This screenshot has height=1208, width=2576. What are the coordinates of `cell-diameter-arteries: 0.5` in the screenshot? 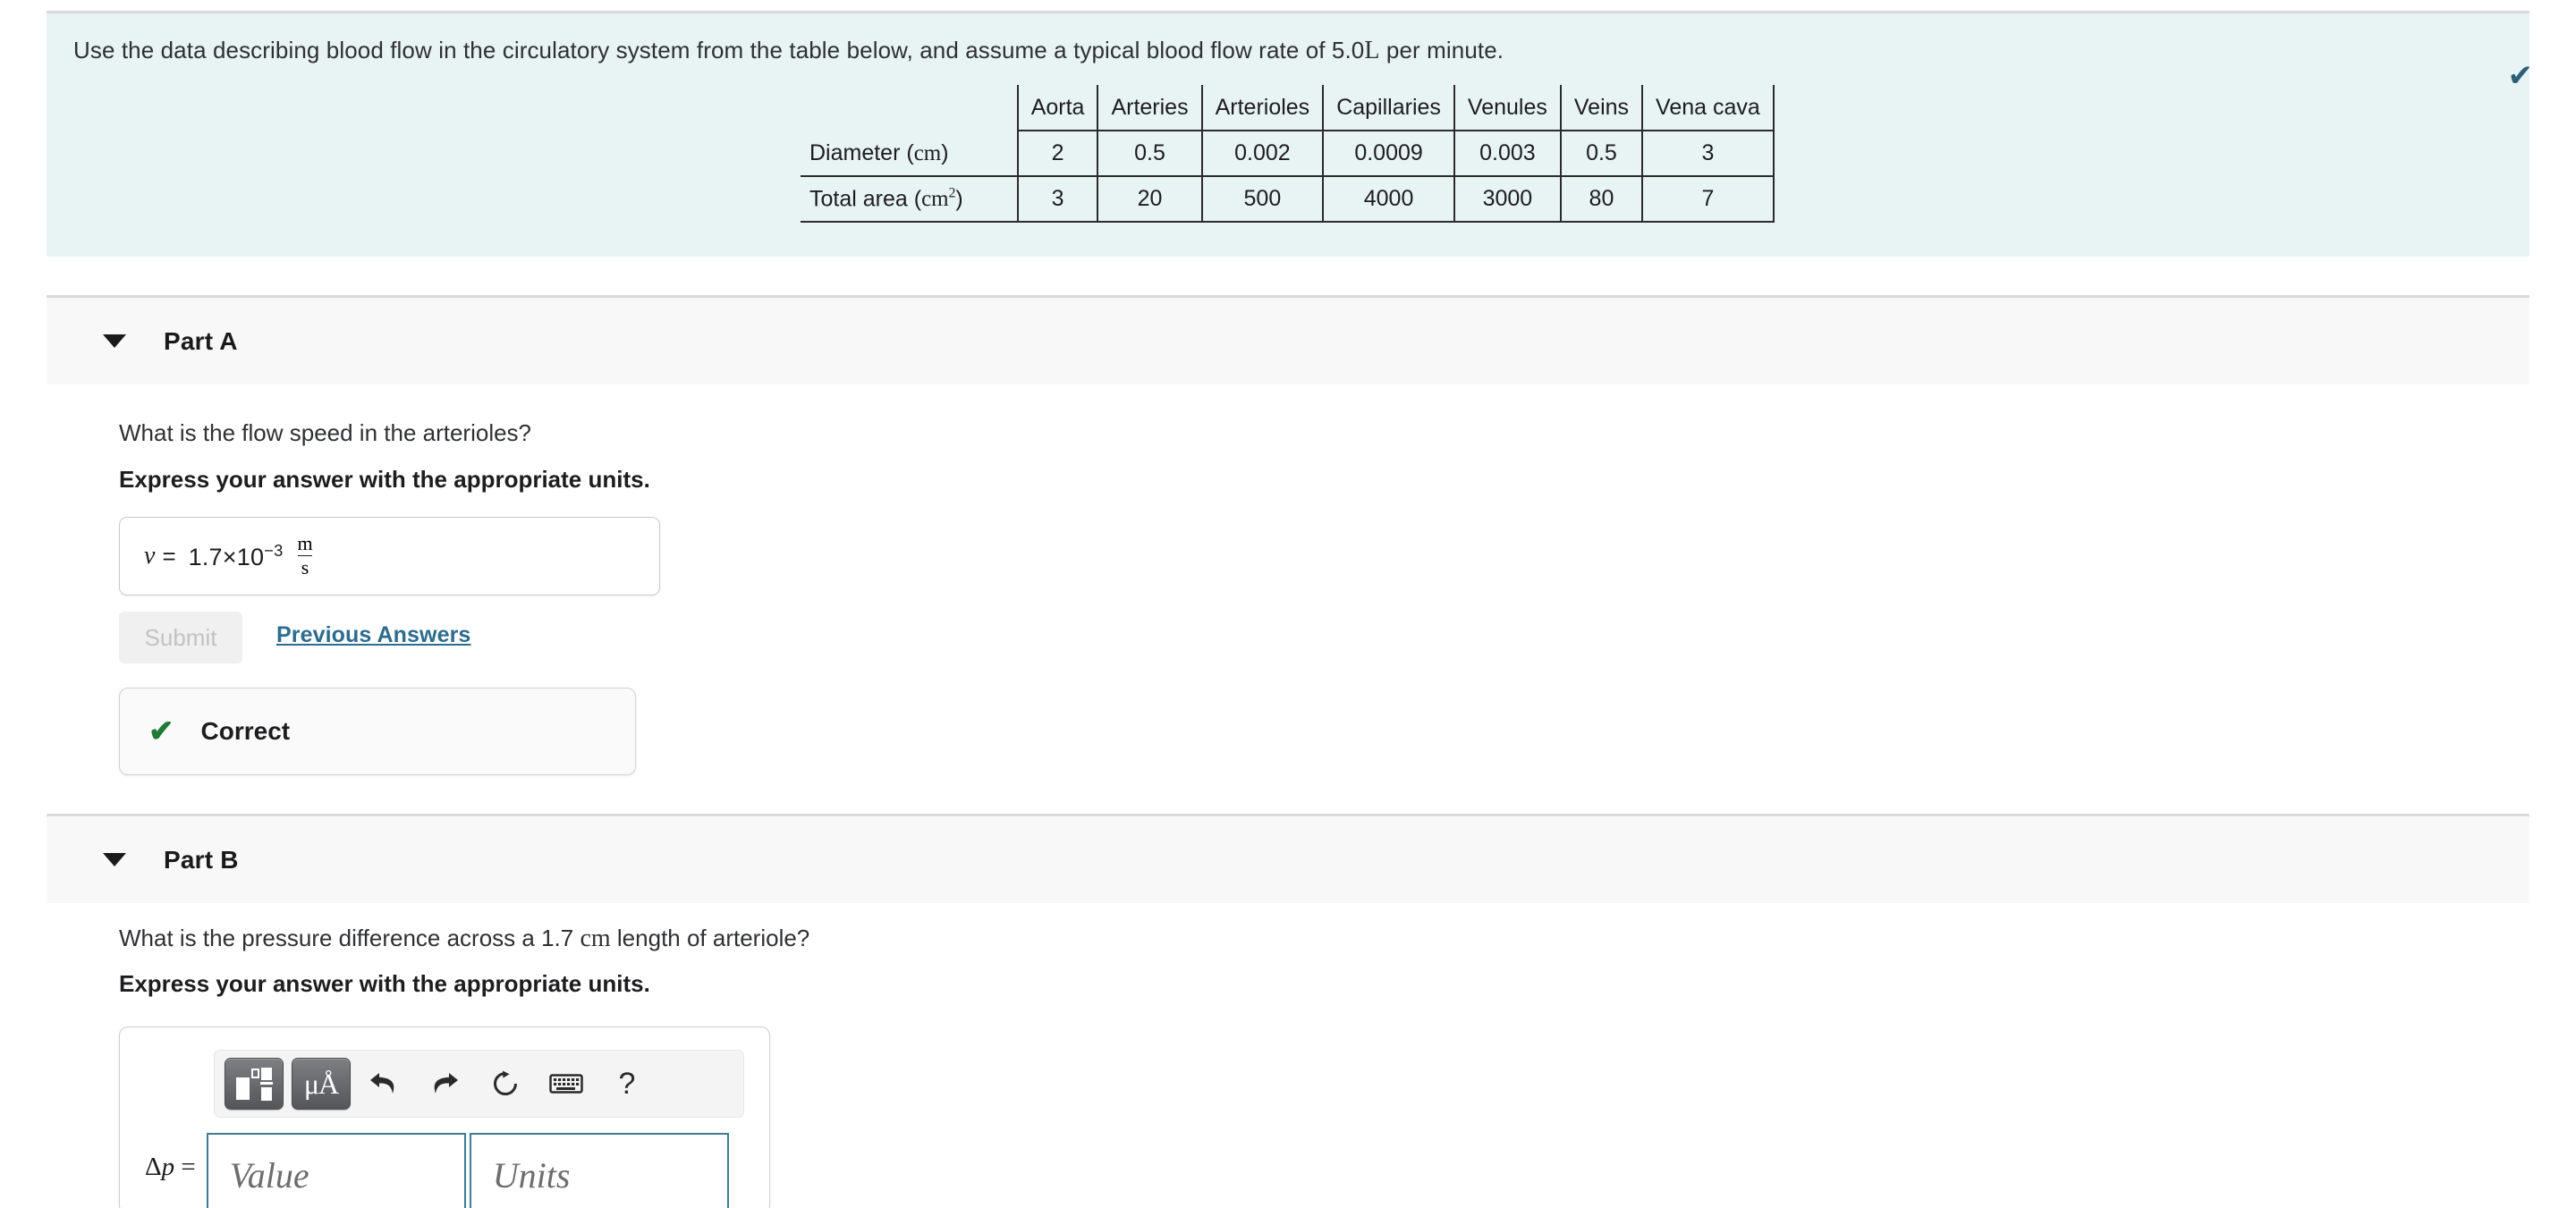 It's located at (1150, 154).